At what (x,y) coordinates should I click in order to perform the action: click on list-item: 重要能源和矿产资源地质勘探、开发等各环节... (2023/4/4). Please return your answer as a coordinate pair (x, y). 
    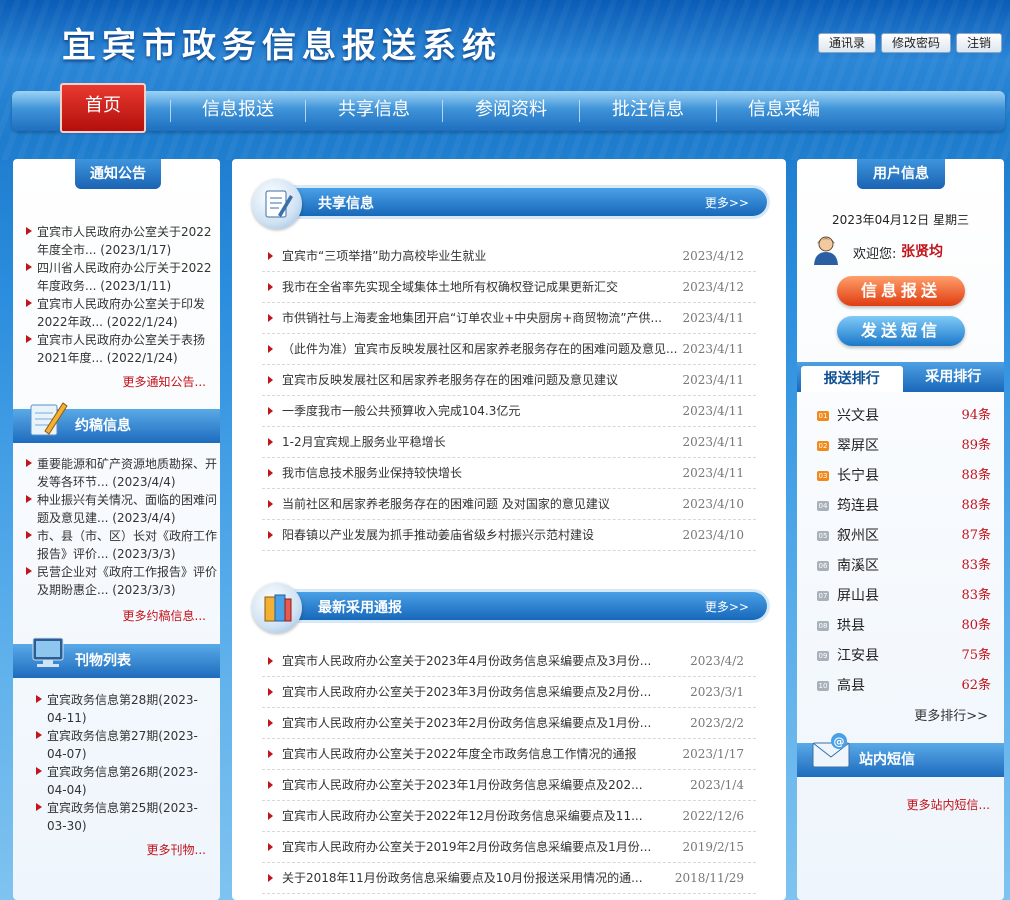
    Looking at the image, I should click on (121, 473).